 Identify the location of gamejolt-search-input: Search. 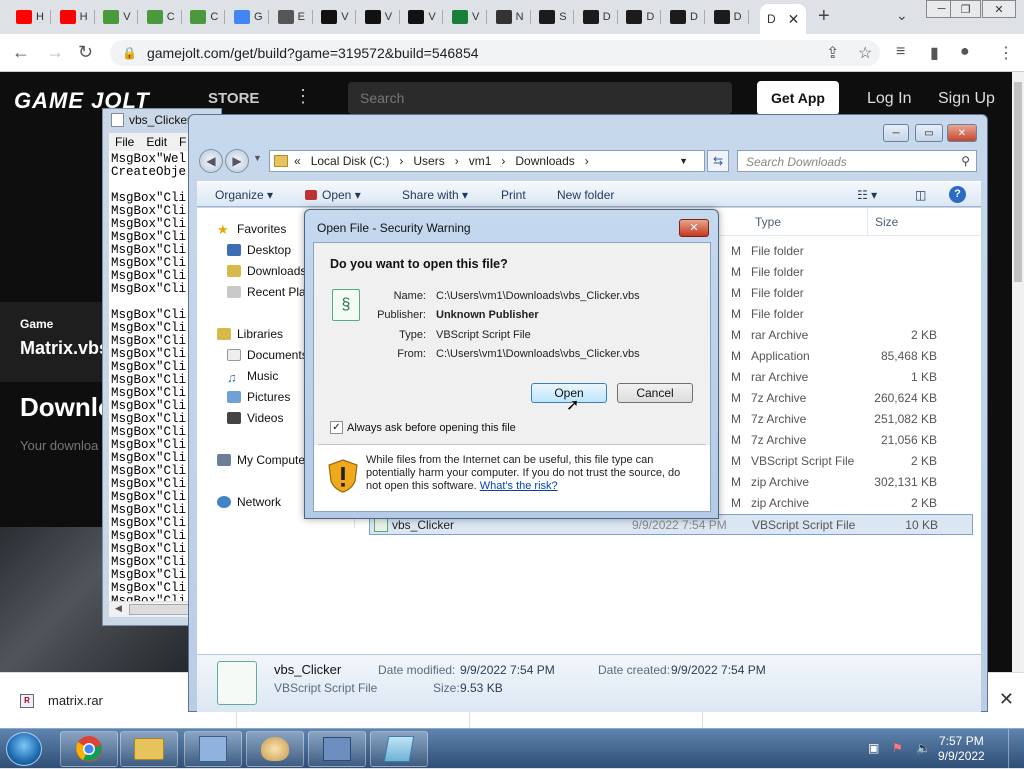
(540, 98).